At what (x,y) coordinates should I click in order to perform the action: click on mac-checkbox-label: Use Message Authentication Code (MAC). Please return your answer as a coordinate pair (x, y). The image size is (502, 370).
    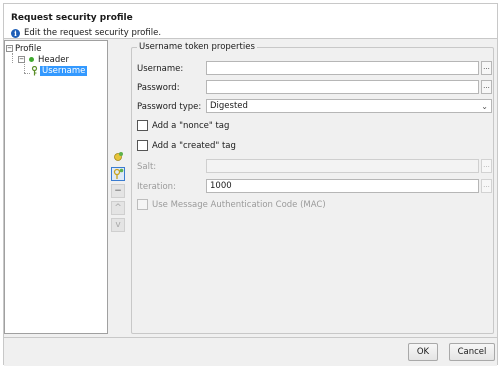
    Looking at the image, I should click on (239, 204).